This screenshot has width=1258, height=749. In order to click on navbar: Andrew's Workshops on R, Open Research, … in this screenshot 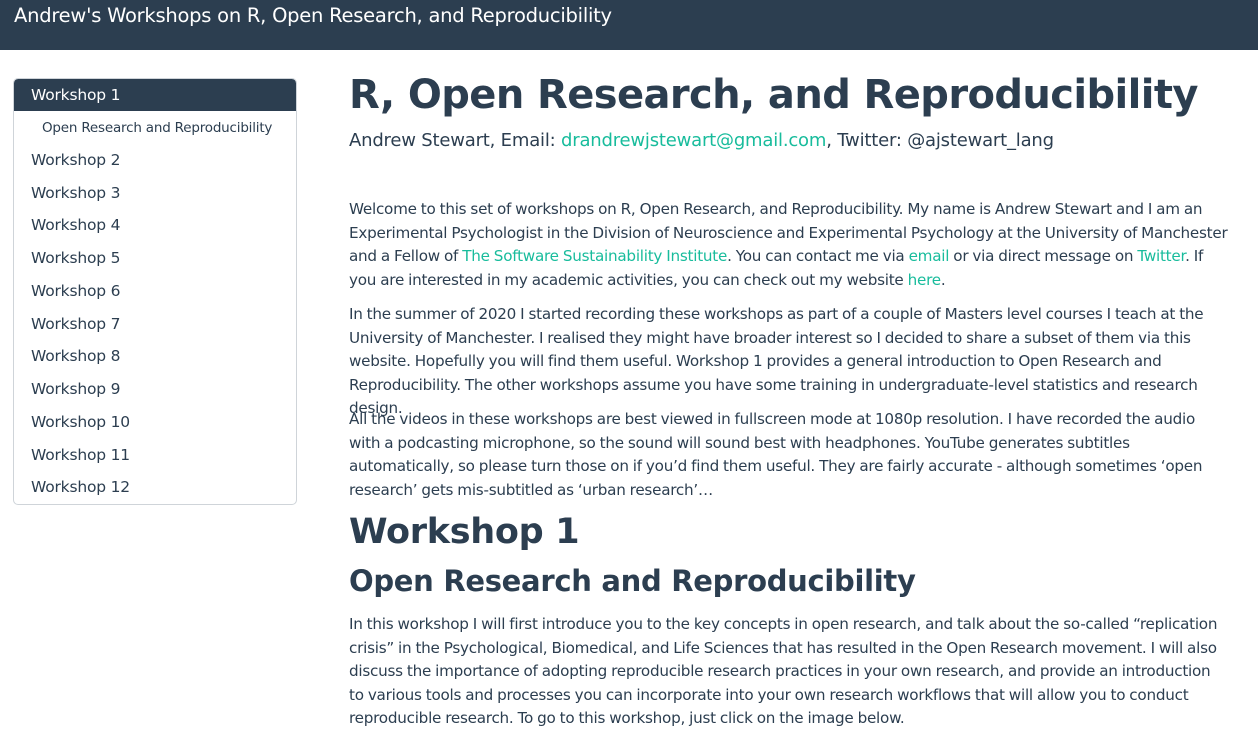, I will do `click(629, 25)`.